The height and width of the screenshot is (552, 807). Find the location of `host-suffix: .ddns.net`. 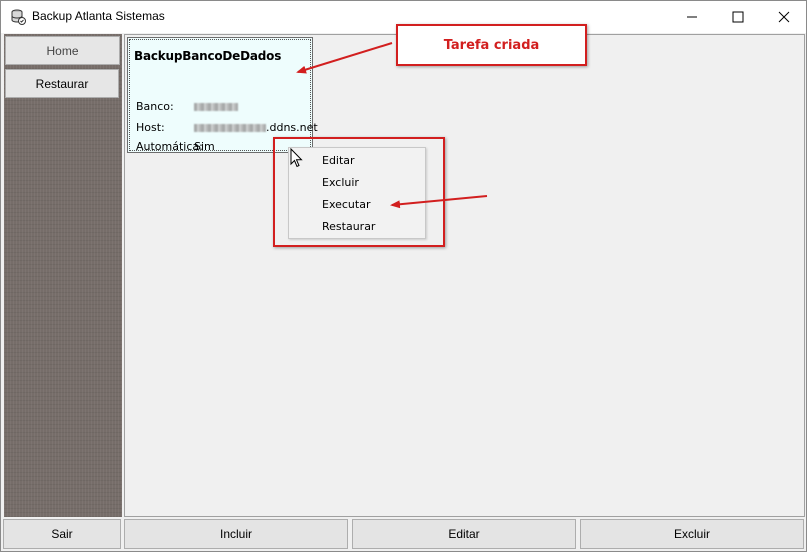

host-suffix: .ddns.net is located at coordinates (292, 127).